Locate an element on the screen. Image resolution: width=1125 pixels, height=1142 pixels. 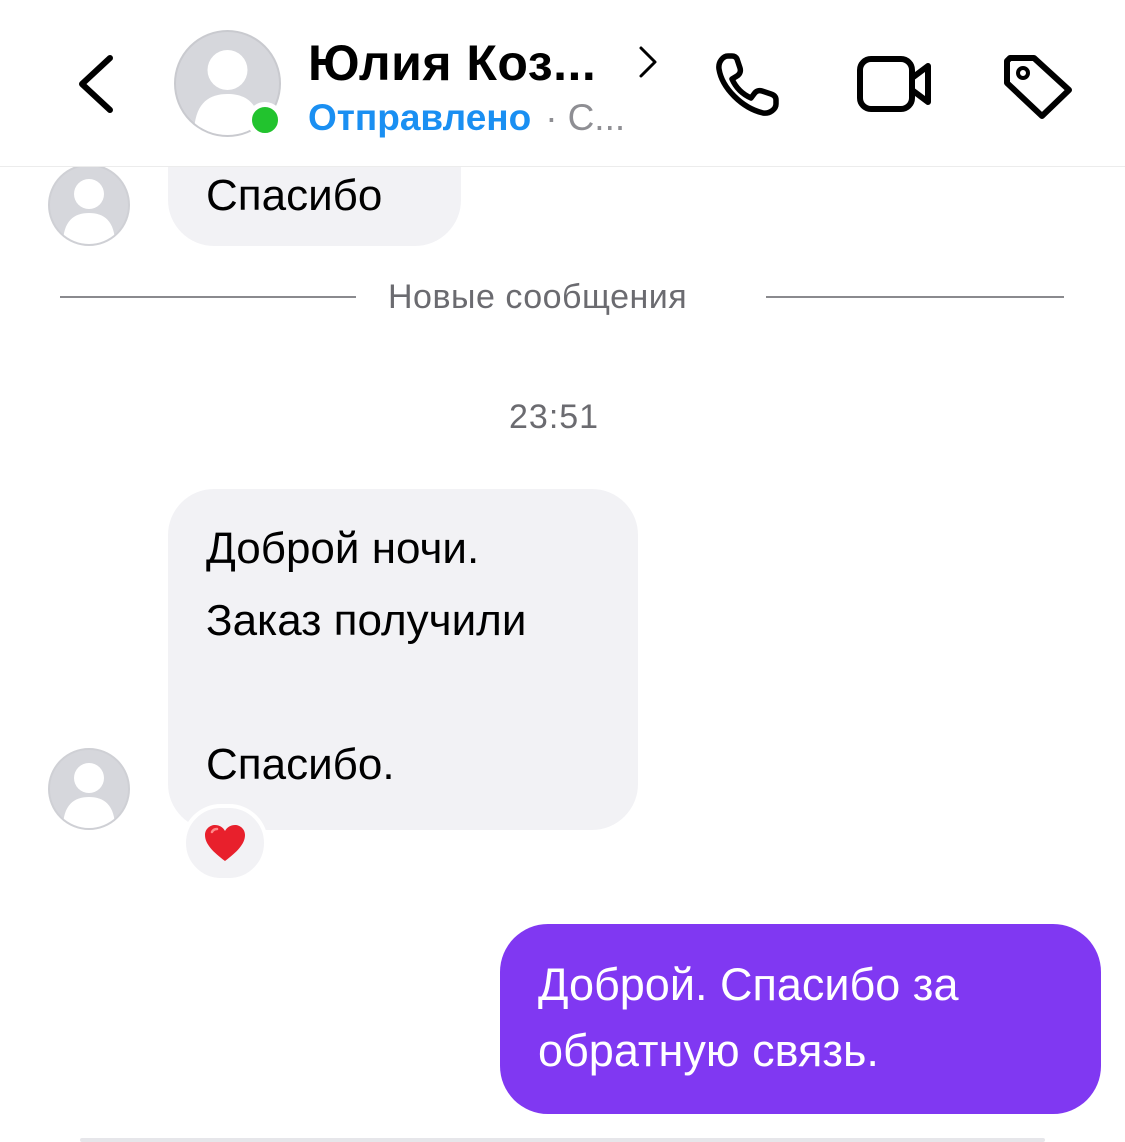
status-sent: Отправлено is located at coordinates (420, 117).